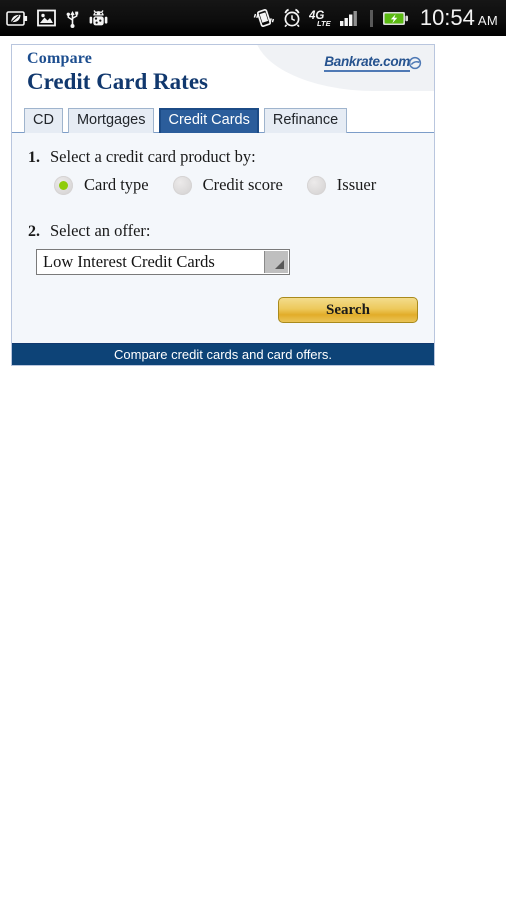  I want to click on step-2-number: 2., so click(34, 231).